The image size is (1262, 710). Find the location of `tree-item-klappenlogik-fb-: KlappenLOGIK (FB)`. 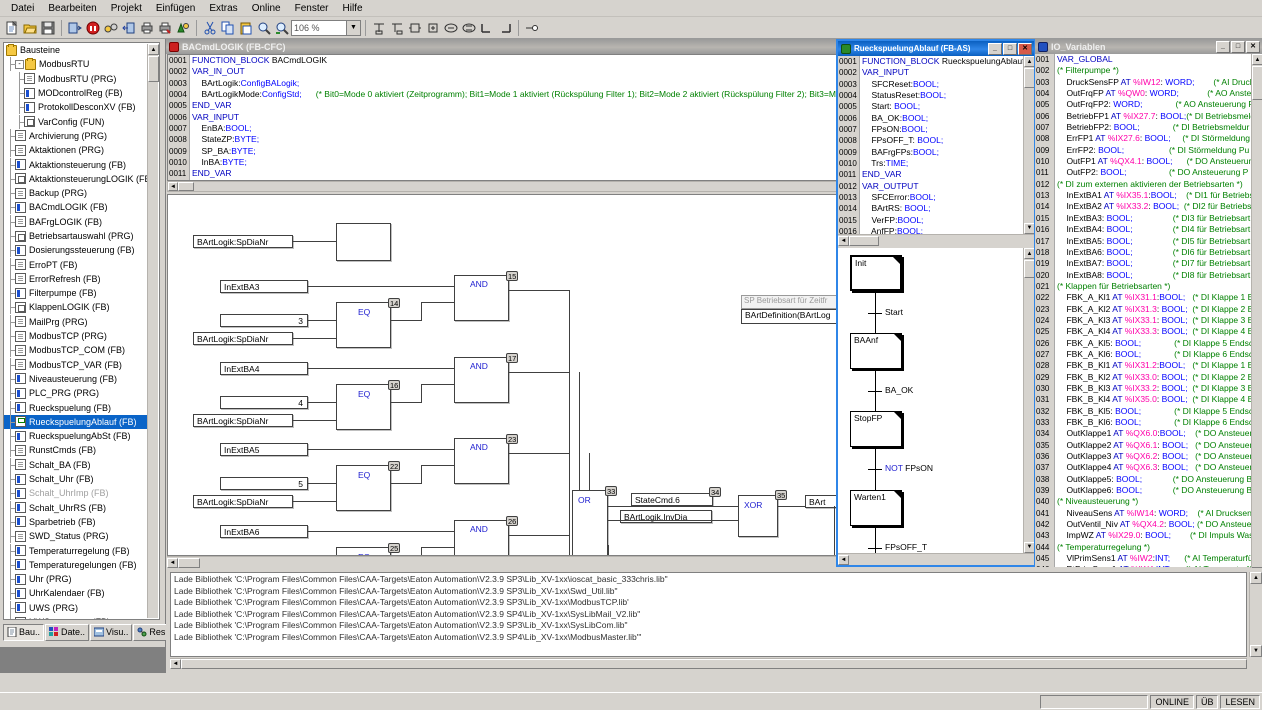

tree-item-klappenlogik-fb-: KlappenLOGIK (FB) is located at coordinates (80, 307).